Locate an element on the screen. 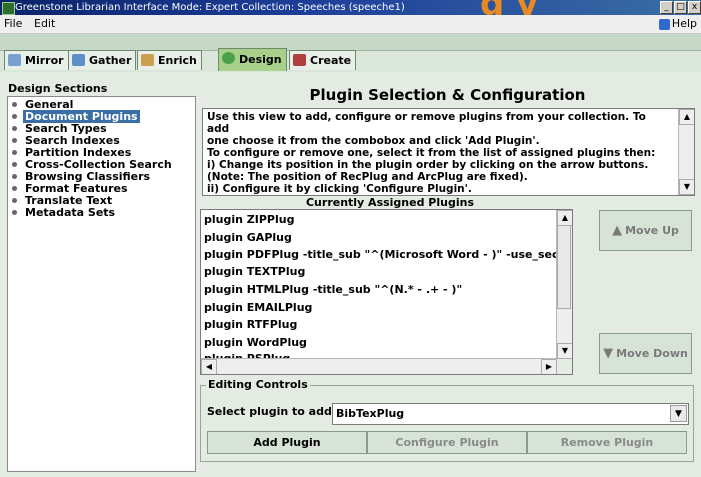  move-down-button: ▼ Move Down is located at coordinates (645, 353).